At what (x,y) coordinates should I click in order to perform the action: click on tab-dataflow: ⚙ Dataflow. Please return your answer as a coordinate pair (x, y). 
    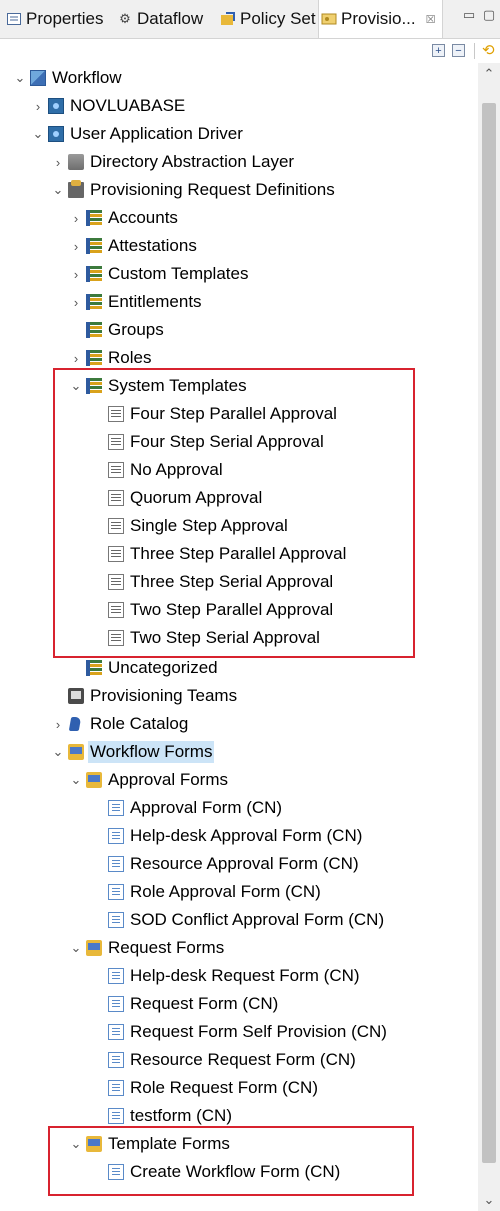
    Looking at the image, I should click on (160, 19).